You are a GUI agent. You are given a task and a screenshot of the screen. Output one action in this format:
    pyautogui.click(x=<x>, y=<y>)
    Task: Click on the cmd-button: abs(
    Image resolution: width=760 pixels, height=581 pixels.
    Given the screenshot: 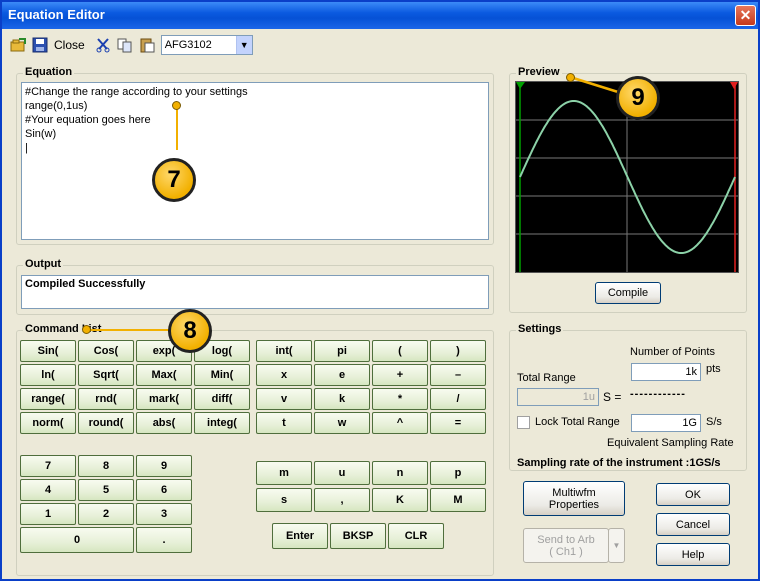 What is the action you would take?
    pyautogui.click(x=164, y=423)
    